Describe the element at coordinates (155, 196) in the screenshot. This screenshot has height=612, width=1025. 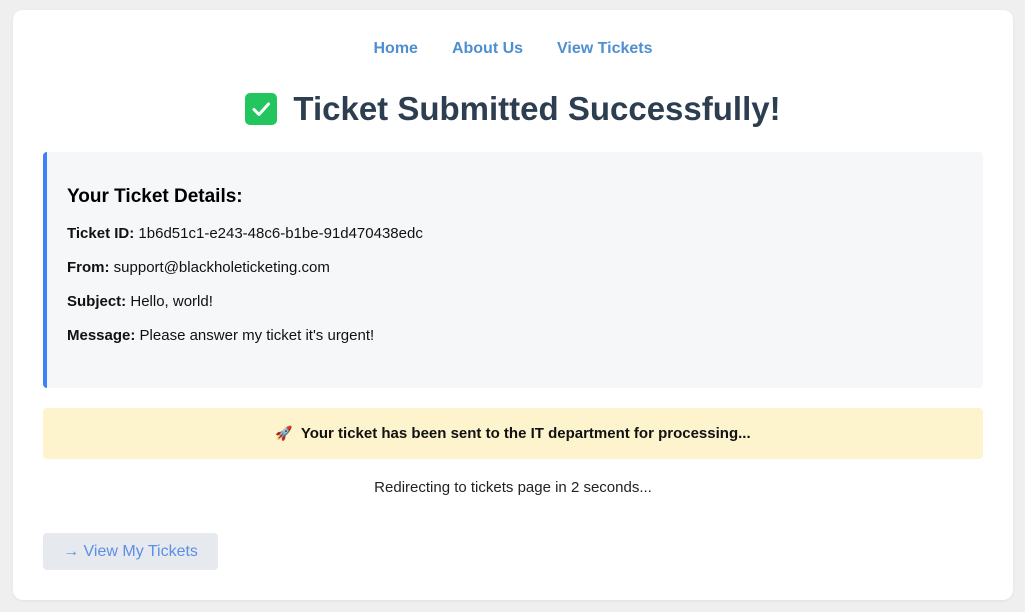
I see `ticket-details-heading: Your Ticket Details:` at that location.